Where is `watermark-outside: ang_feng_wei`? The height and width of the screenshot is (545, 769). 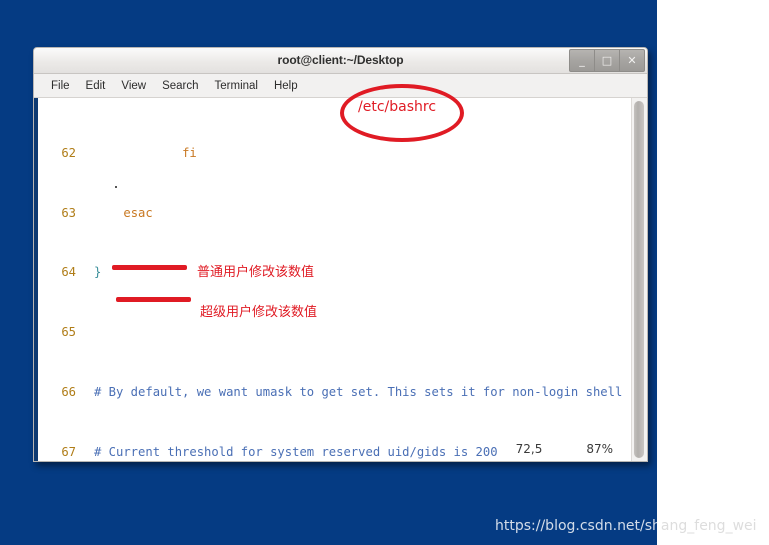 watermark-outside: ang_feng_wei is located at coordinates (708, 526).